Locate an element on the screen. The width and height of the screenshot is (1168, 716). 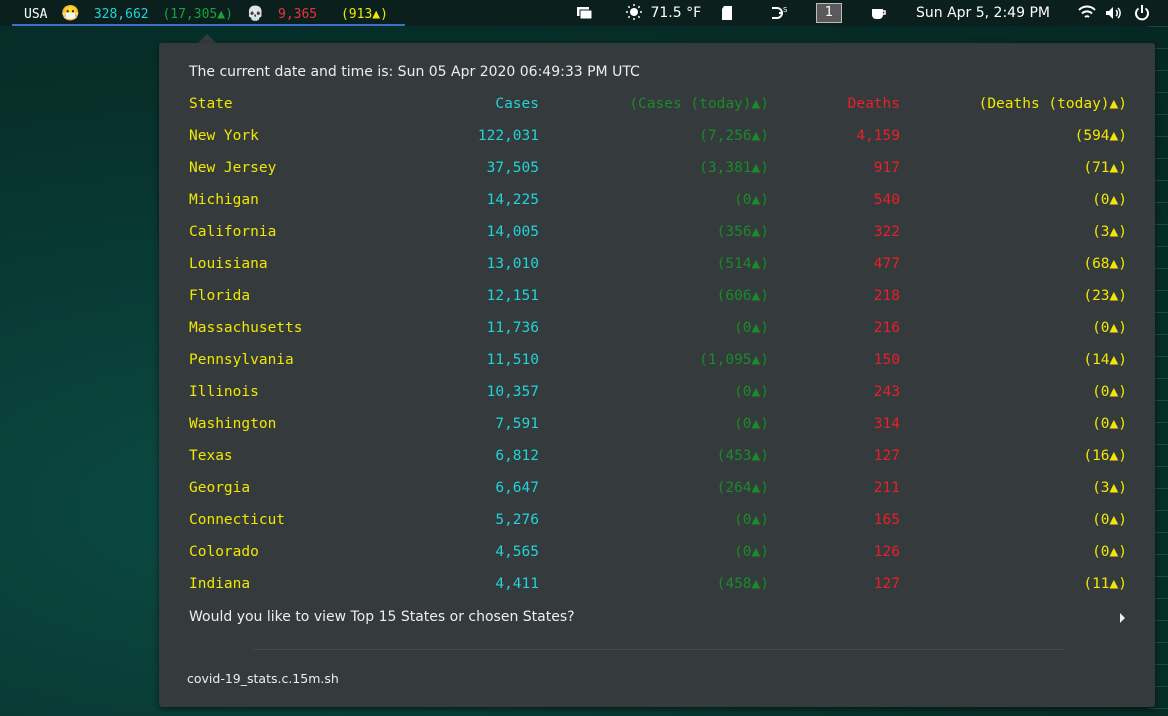
deaths-today-cell: (3▲) is located at coordinates (1109, 488).